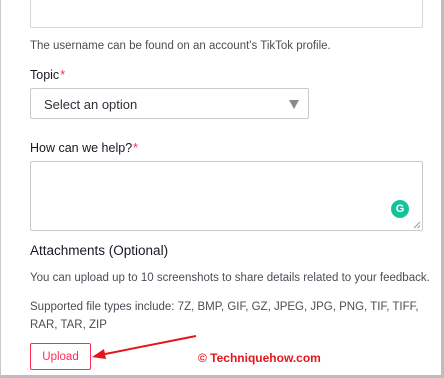 This screenshot has width=444, height=378. Describe the element at coordinates (259, 358) in the screenshot. I see `watermark: © Techniquehow.com` at that location.